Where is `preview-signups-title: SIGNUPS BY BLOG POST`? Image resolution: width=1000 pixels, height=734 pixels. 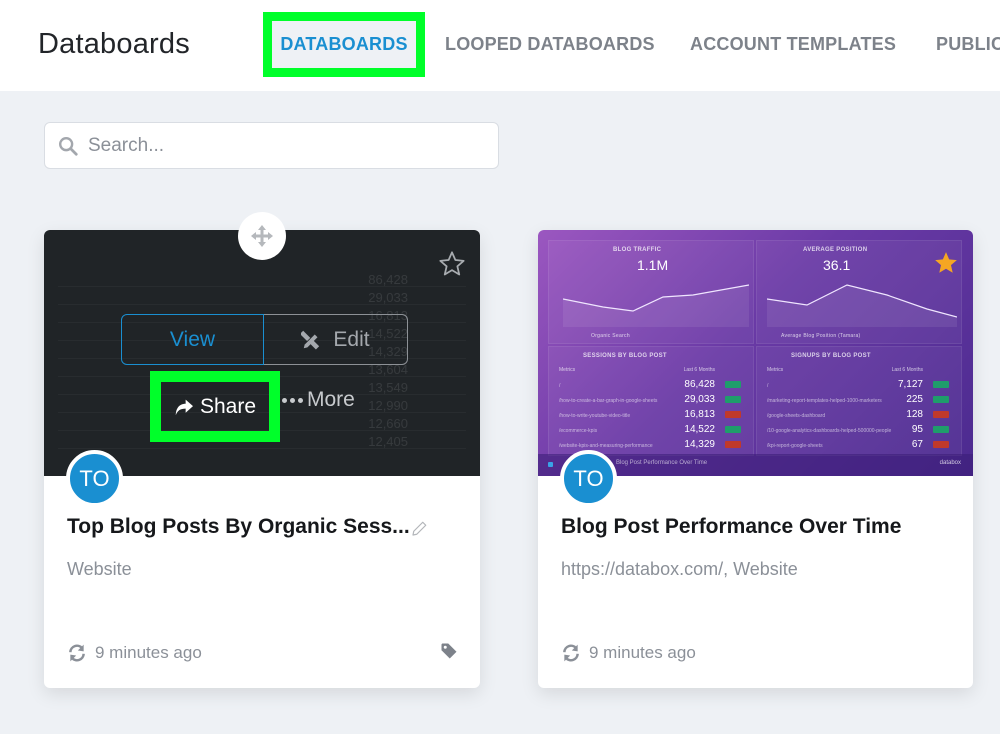
preview-signups-title: SIGNUPS BY BLOG POST is located at coordinates (831, 356).